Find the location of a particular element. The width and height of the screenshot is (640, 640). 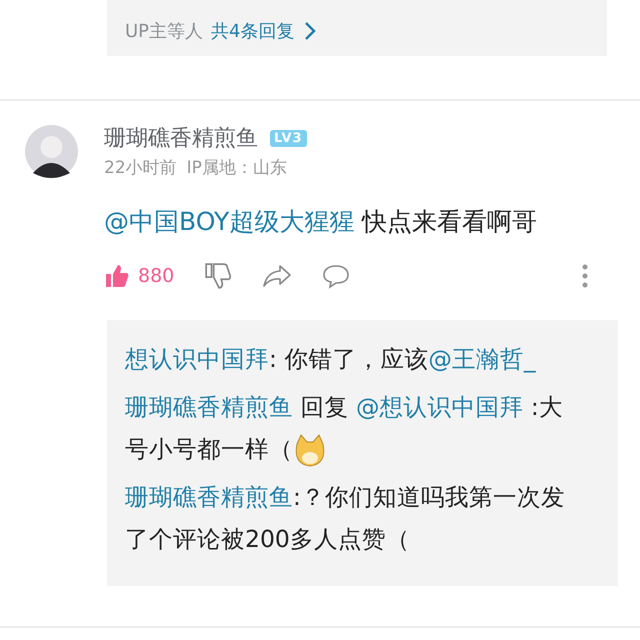

more-options-icon is located at coordinates (585, 276).